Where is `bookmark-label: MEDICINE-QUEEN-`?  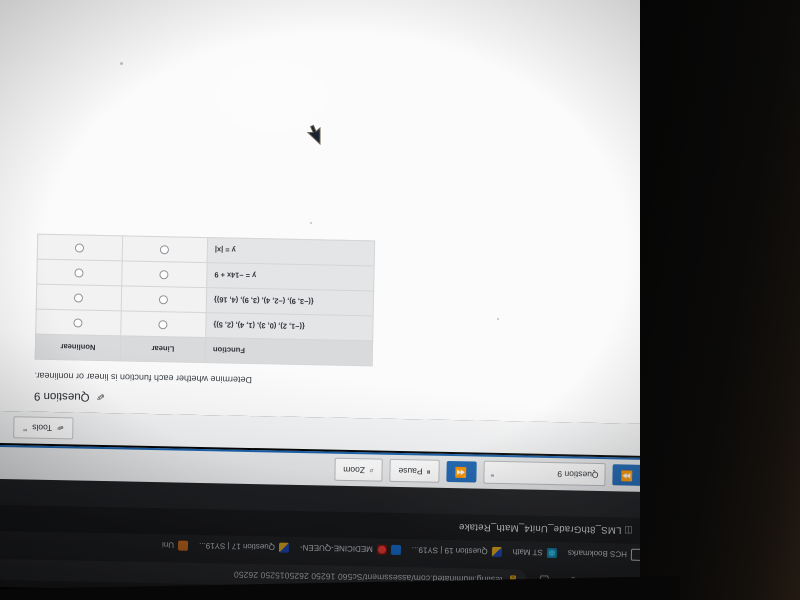 bookmark-label: MEDICINE-QUEEN- is located at coordinates (336, 548).